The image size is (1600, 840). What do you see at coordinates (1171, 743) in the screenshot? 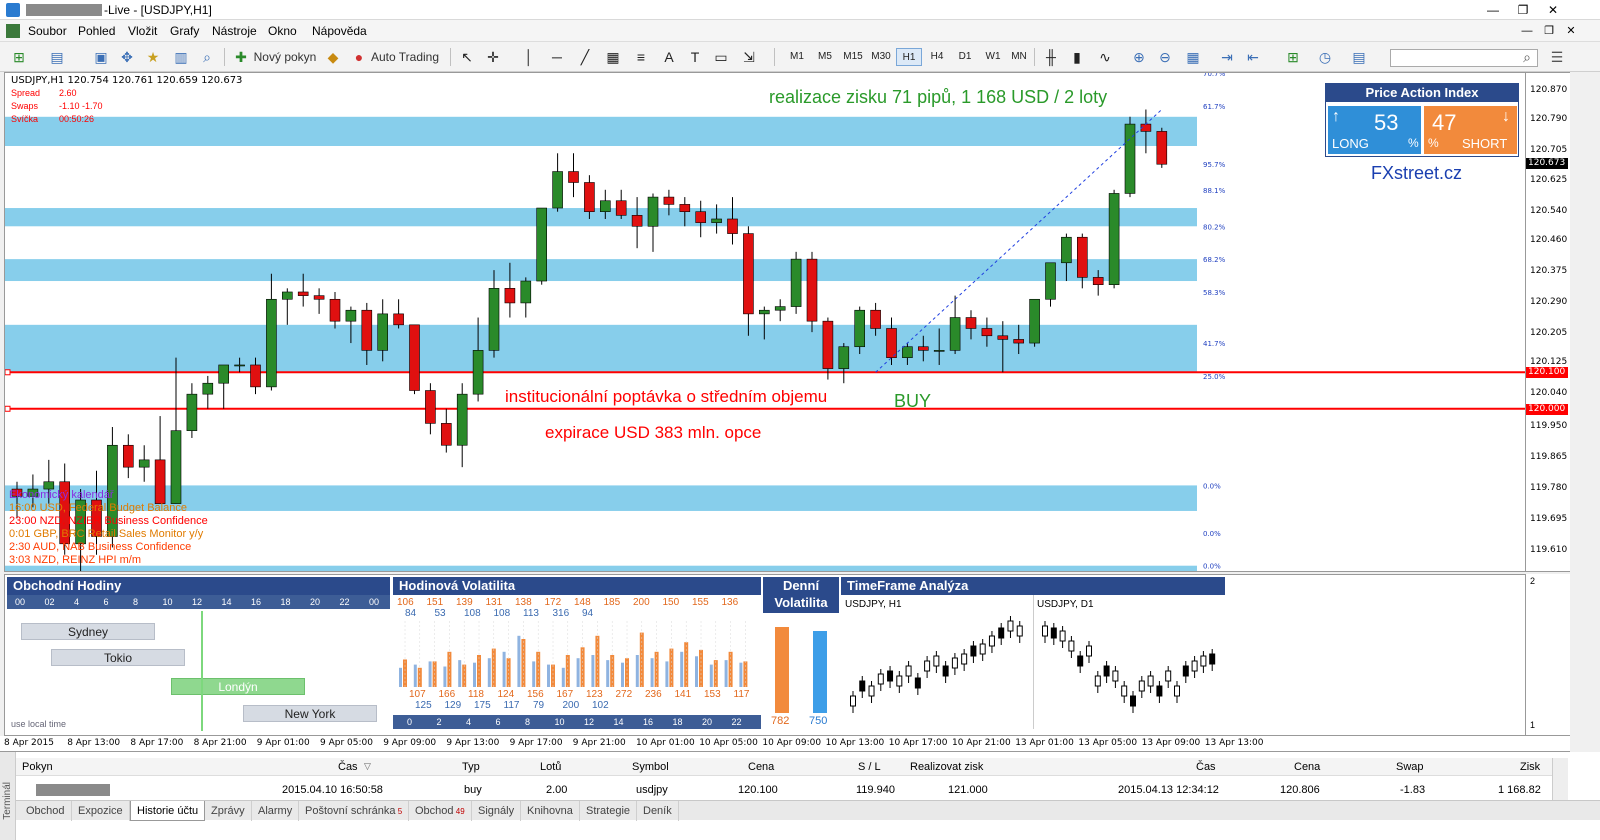
I see `time-tick: 13 Apr 09:00` at bounding box center [1171, 743].